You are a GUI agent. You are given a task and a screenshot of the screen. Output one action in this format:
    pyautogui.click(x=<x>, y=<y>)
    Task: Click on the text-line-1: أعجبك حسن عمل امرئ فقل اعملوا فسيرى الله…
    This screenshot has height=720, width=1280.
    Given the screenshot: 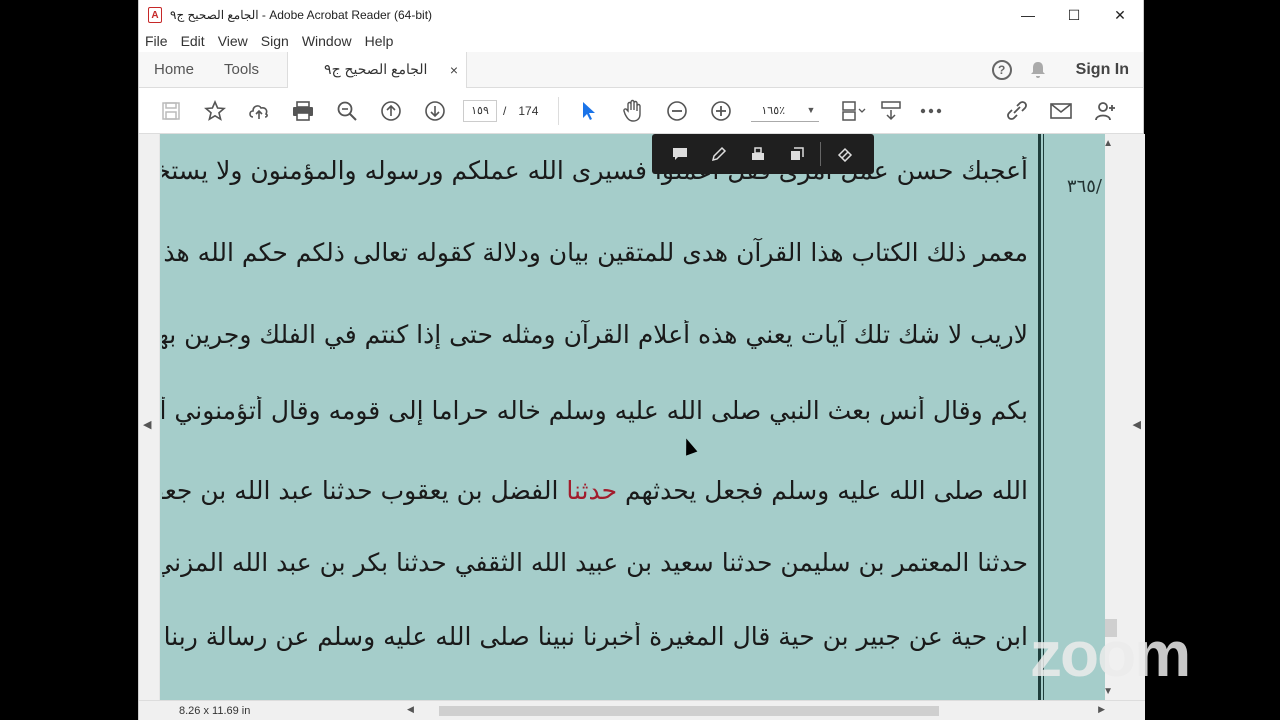 What is the action you would take?
    pyautogui.click(x=595, y=170)
    